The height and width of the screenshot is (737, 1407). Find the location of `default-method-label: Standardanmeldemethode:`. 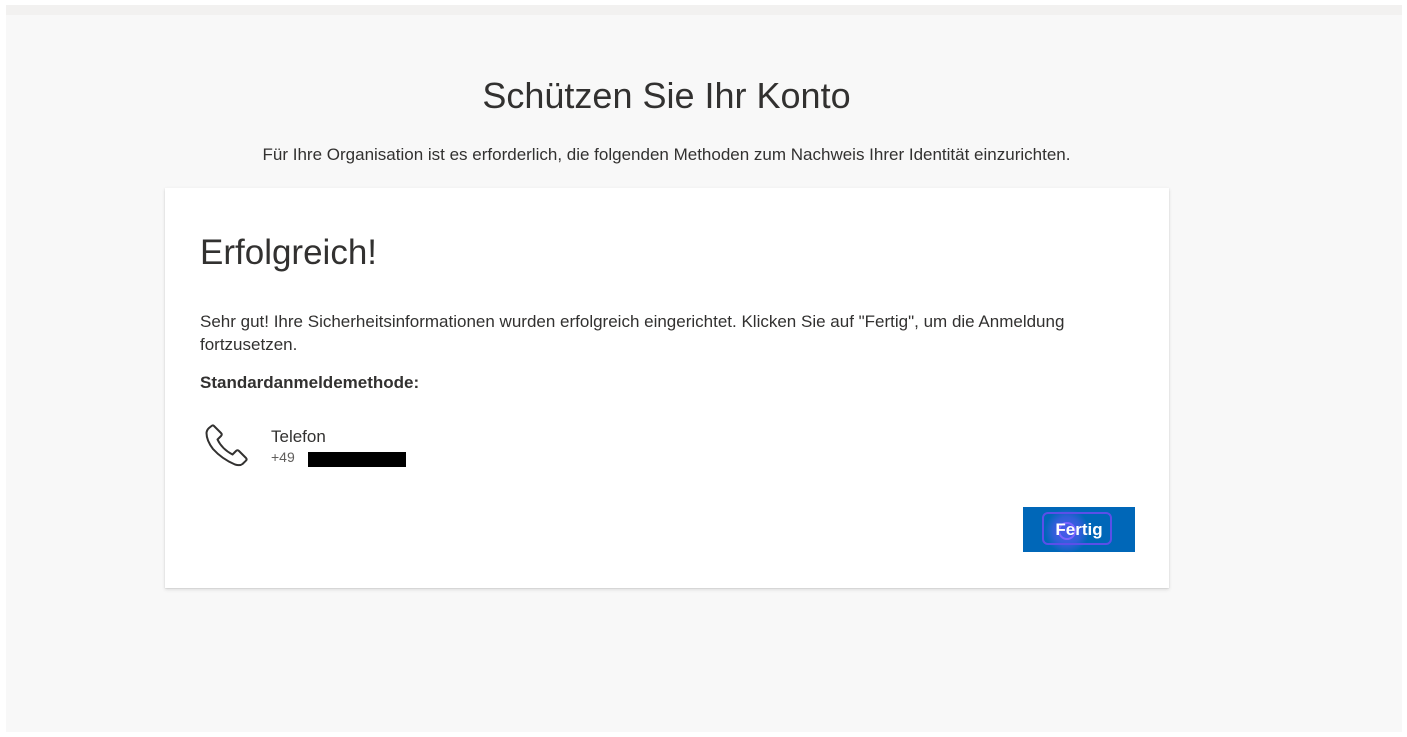

default-method-label: Standardanmeldemethode: is located at coordinates (310, 382).